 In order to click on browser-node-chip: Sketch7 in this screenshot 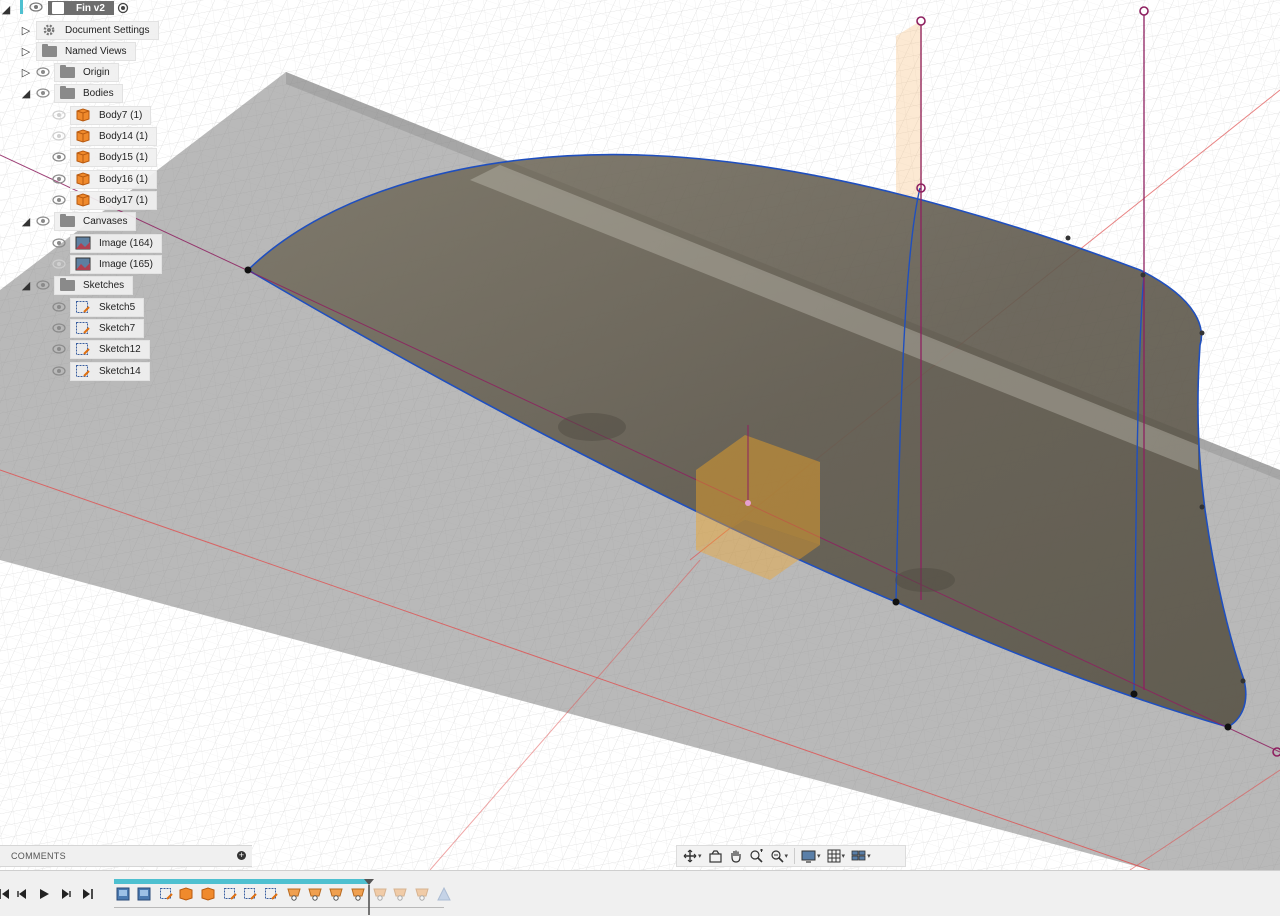, I will do `click(107, 328)`.